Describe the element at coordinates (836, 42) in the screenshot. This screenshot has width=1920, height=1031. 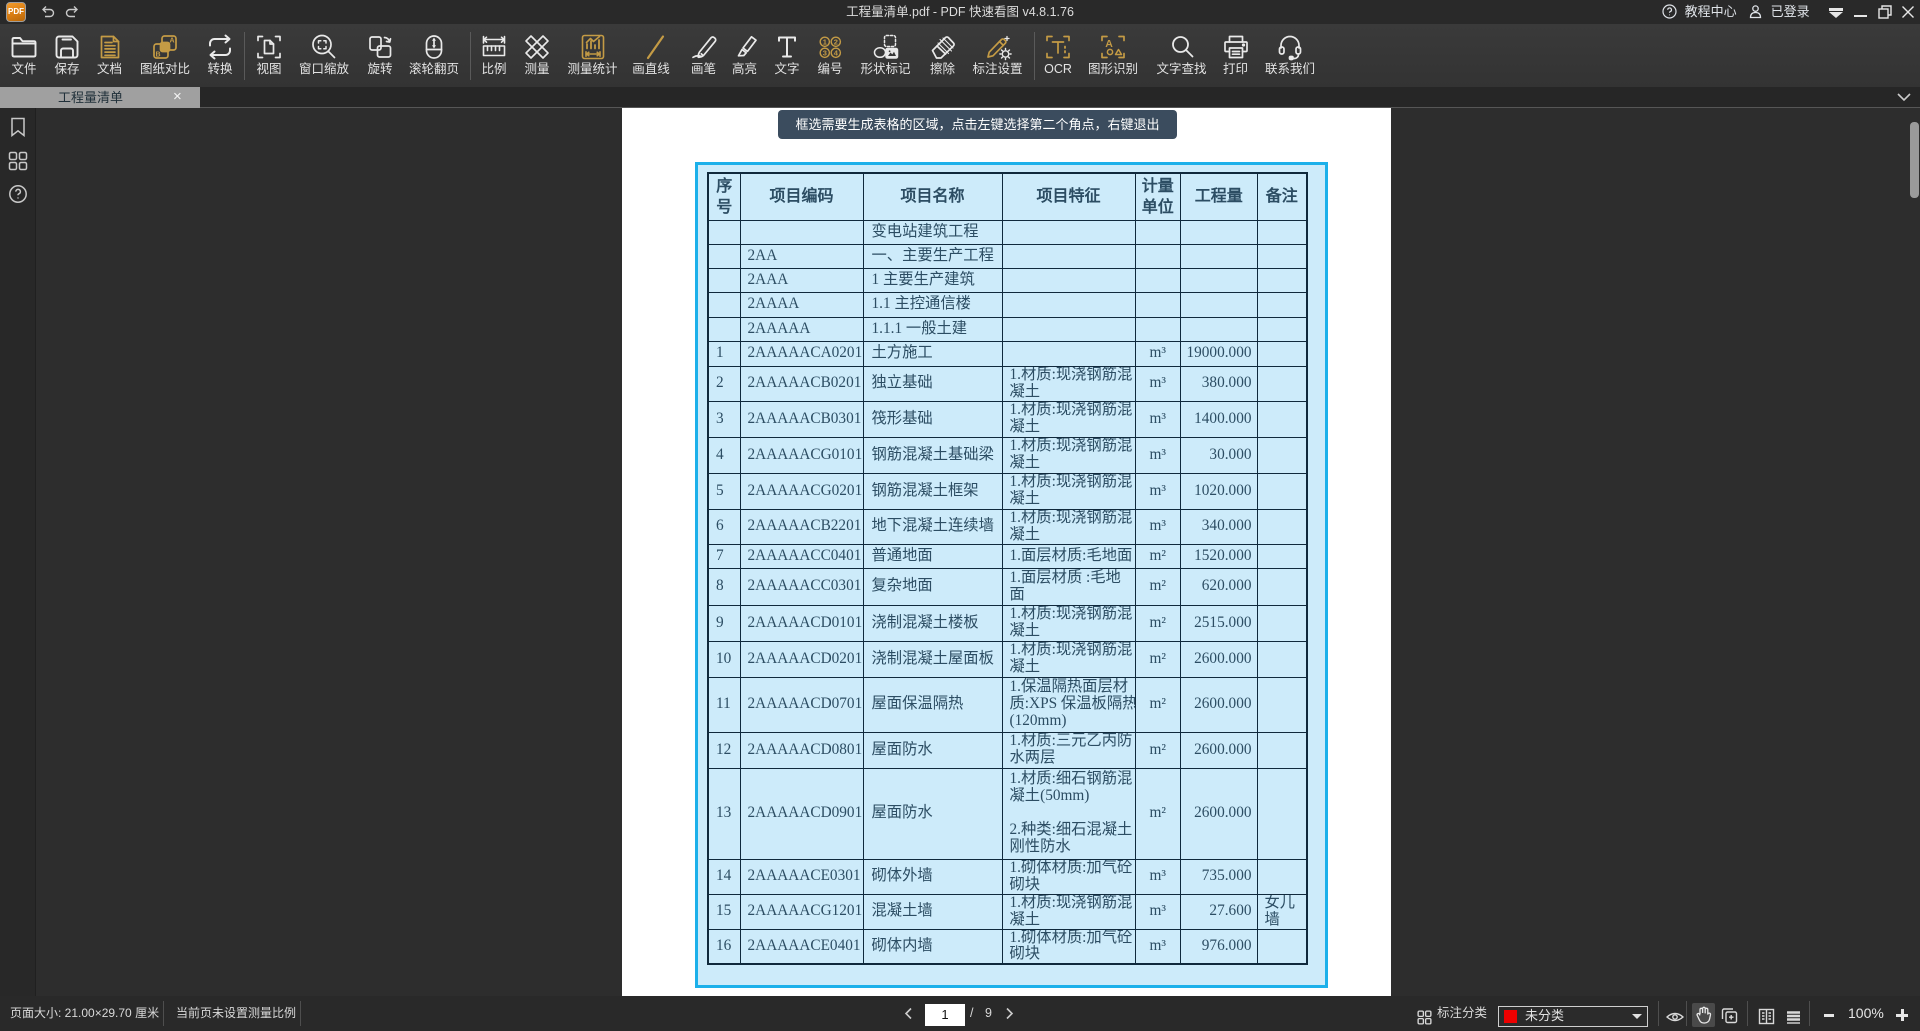
I see `svg-text: 2` at that location.